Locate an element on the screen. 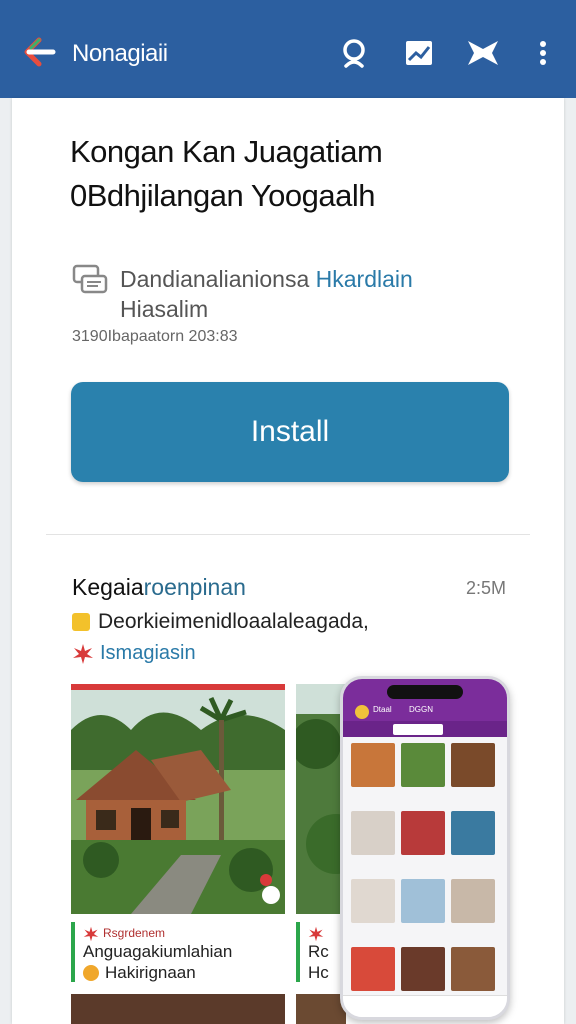 The height and width of the screenshot is (1024, 576). section-info-row: Deorkieimenidloaalaleagada, is located at coordinates (220, 622).